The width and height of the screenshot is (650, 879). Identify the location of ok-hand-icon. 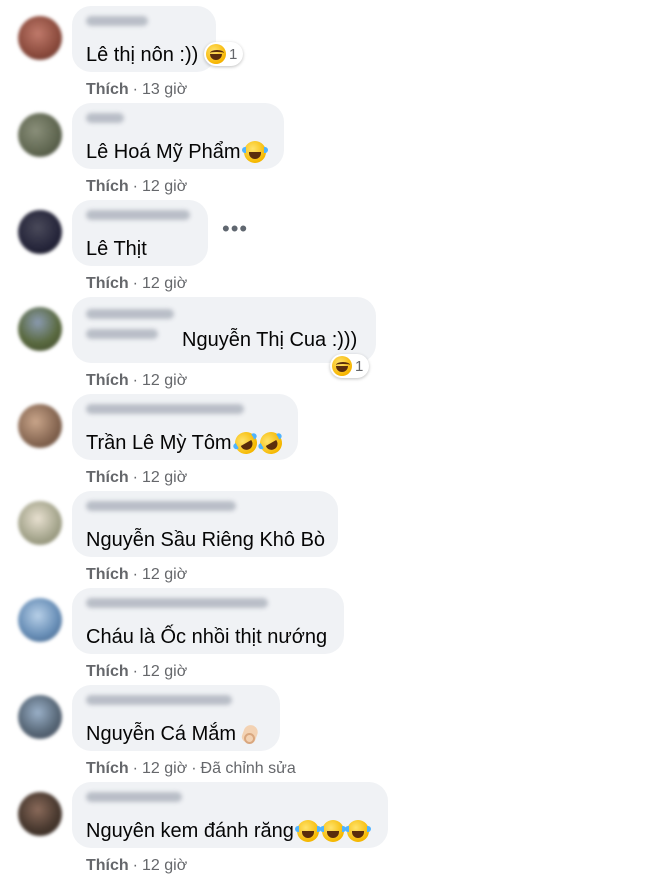
(251, 734).